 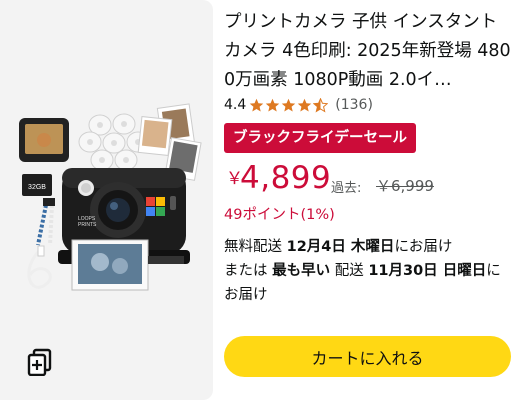 I want to click on delivery-date: 12月4日 木曜日, so click(x=340, y=247).